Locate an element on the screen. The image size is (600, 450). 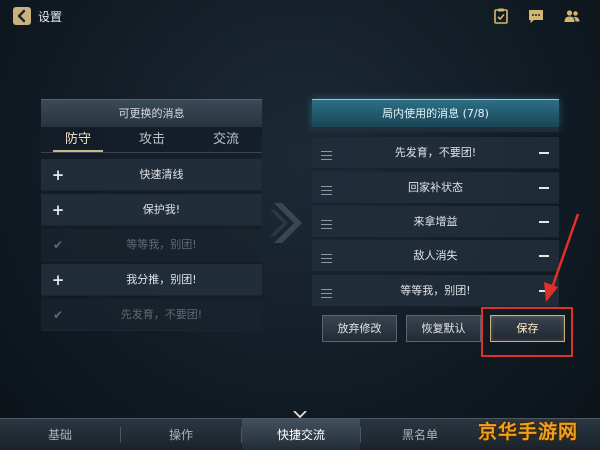
list-item-label: 回家补状态 is located at coordinates (435, 187).